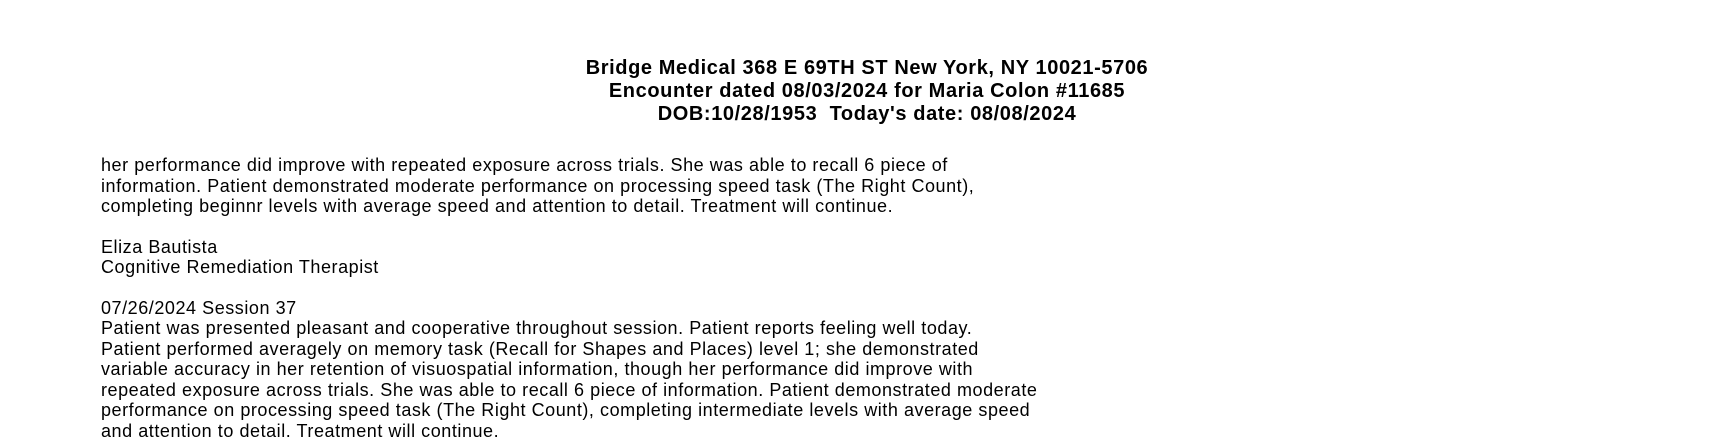 The height and width of the screenshot is (440, 1734). What do you see at coordinates (240, 267) in the screenshot?
I see `therapist-title: Cognitive Remediation Therapist` at bounding box center [240, 267].